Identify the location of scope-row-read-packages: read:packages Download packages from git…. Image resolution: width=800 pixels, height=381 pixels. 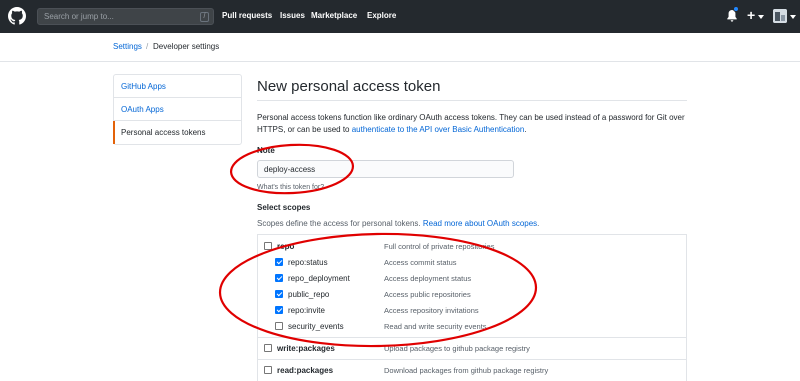
(472, 371).